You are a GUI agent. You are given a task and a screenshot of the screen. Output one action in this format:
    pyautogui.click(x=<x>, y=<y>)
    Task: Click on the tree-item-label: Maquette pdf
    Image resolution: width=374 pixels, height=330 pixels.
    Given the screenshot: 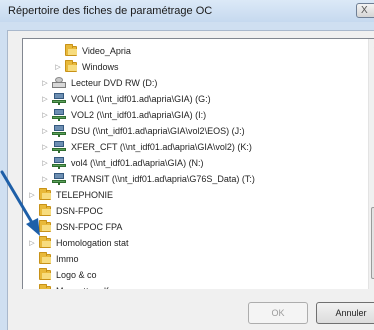 What is the action you would take?
    pyautogui.click(x=82, y=287)
    